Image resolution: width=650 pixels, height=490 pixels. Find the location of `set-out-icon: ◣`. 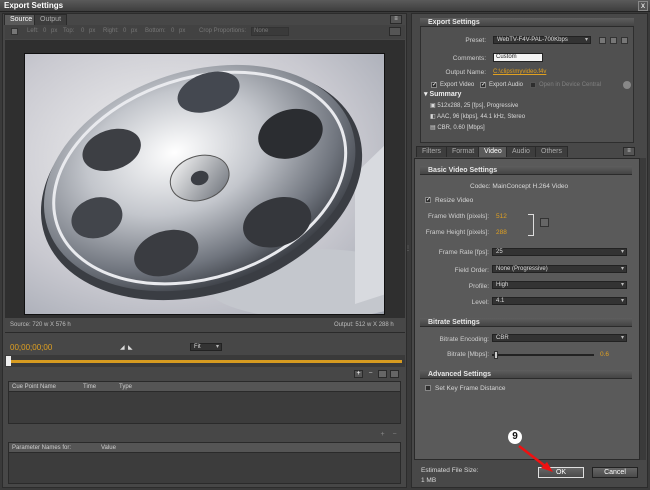

set-out-icon: ◣ is located at coordinates (131, 347).